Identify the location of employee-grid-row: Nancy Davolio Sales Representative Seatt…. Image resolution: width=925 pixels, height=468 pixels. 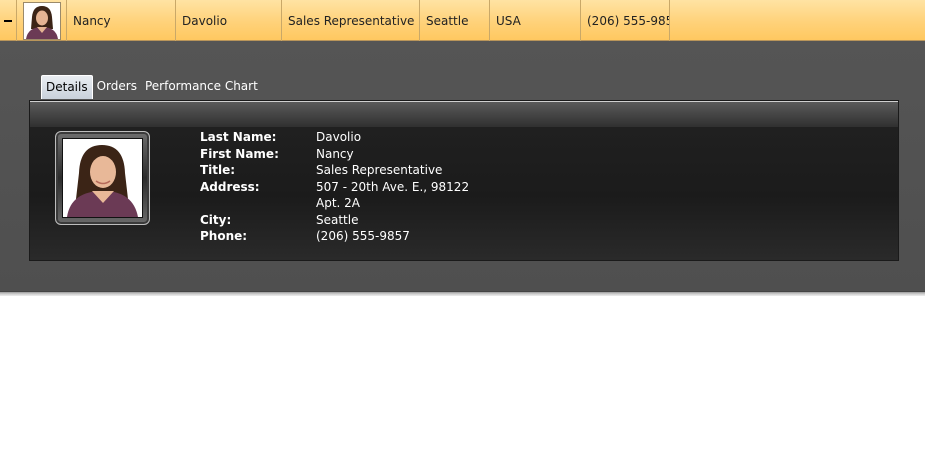
(462, 20).